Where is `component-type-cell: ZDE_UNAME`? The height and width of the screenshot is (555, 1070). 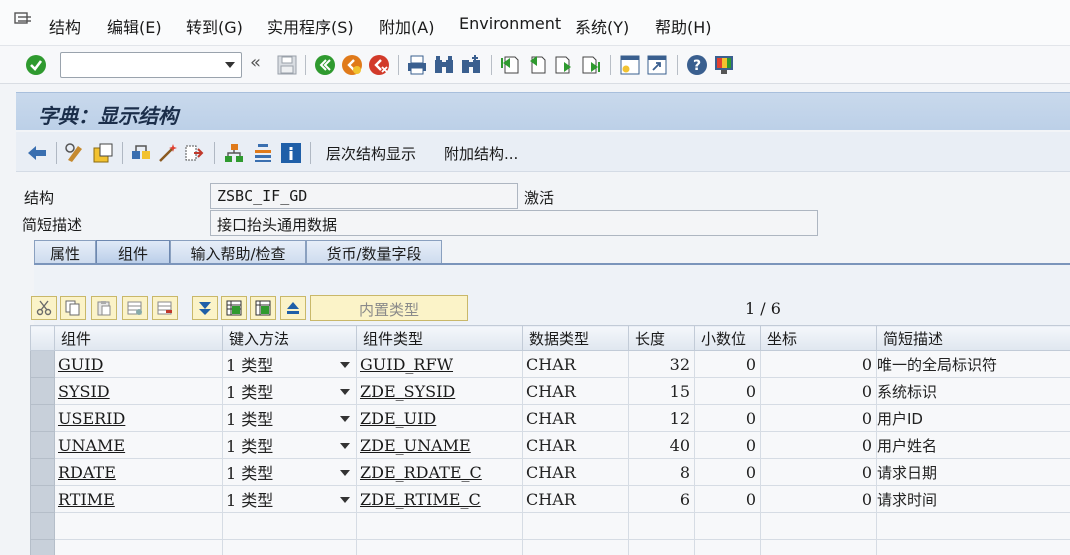
component-type-cell: ZDE_UNAME is located at coordinates (439, 445).